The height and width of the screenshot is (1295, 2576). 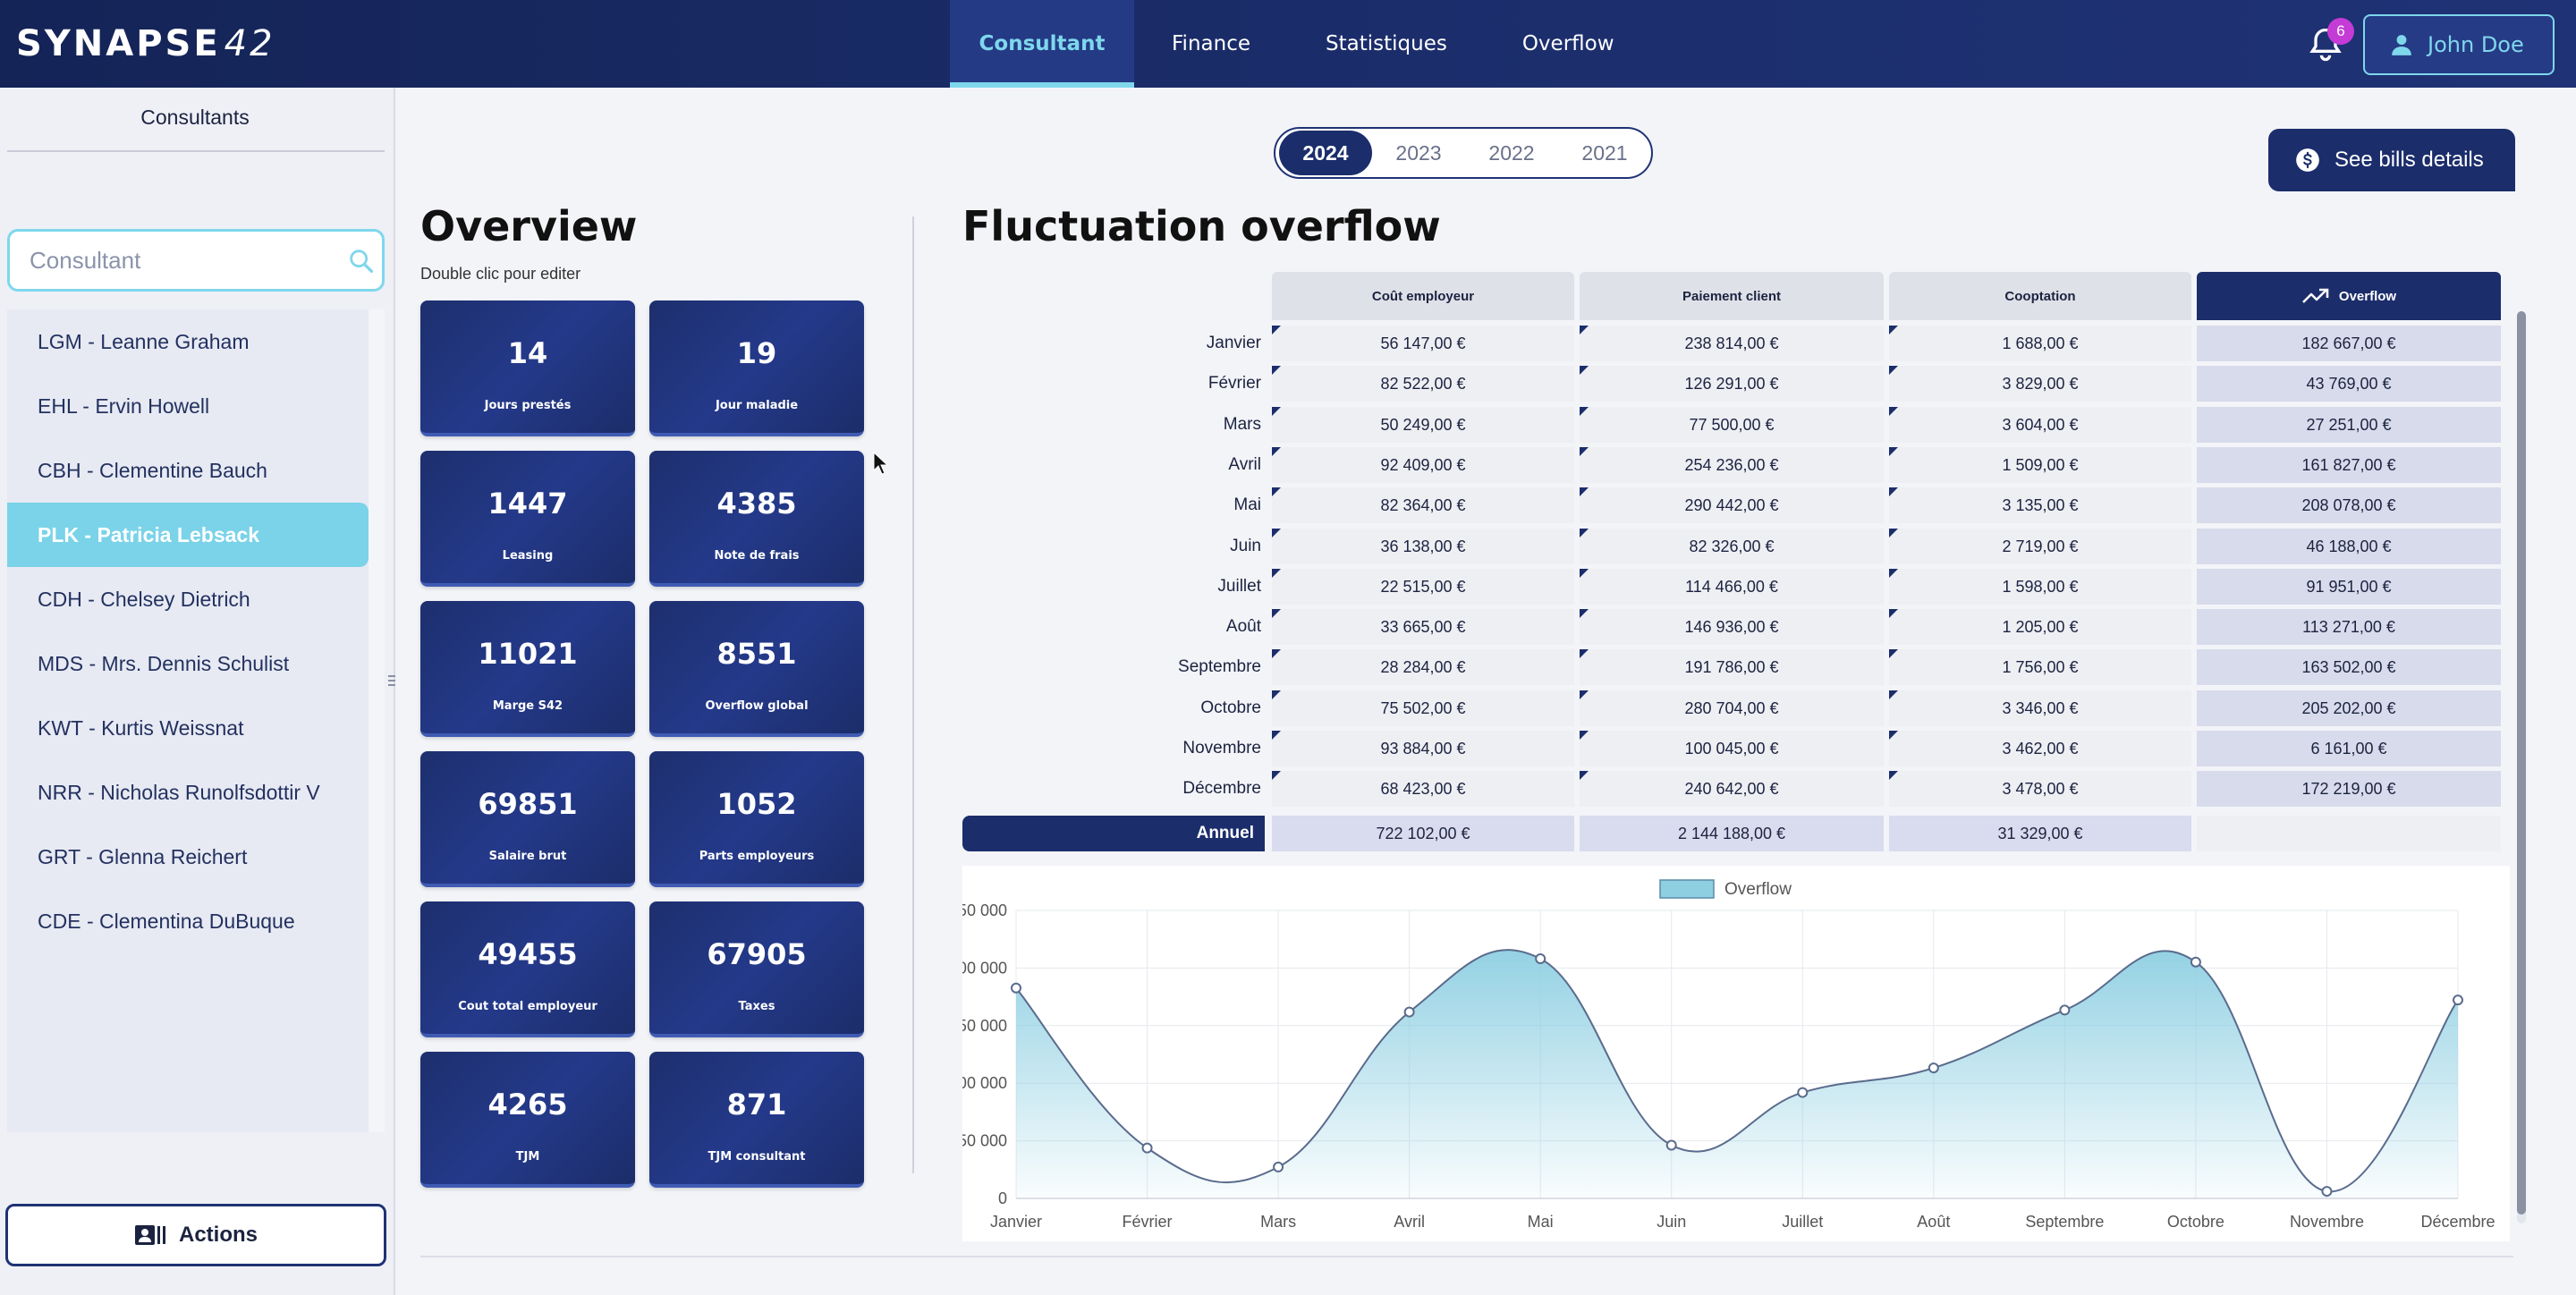 What do you see at coordinates (188, 406) in the screenshot?
I see `list-item: EHL - Ervin Howell` at bounding box center [188, 406].